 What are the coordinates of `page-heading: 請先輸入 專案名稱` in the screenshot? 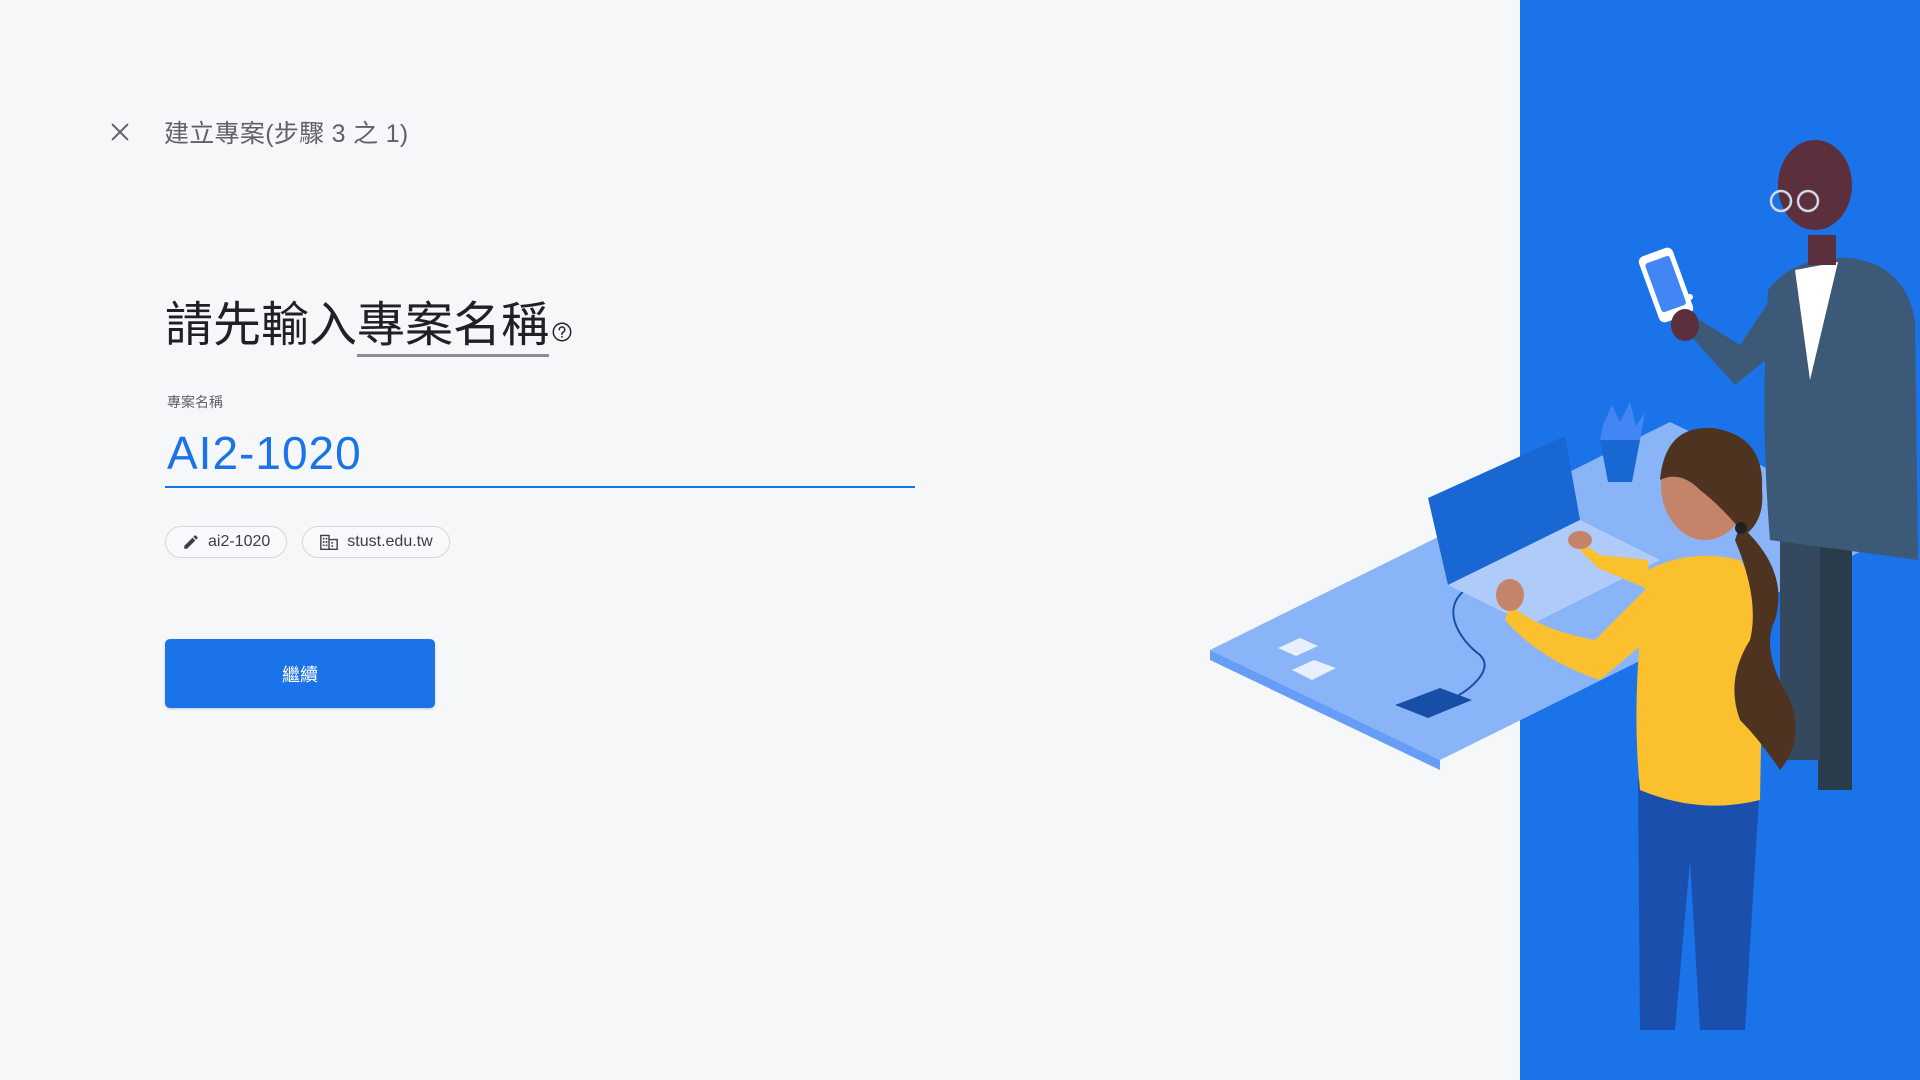 It's located at (369, 327).